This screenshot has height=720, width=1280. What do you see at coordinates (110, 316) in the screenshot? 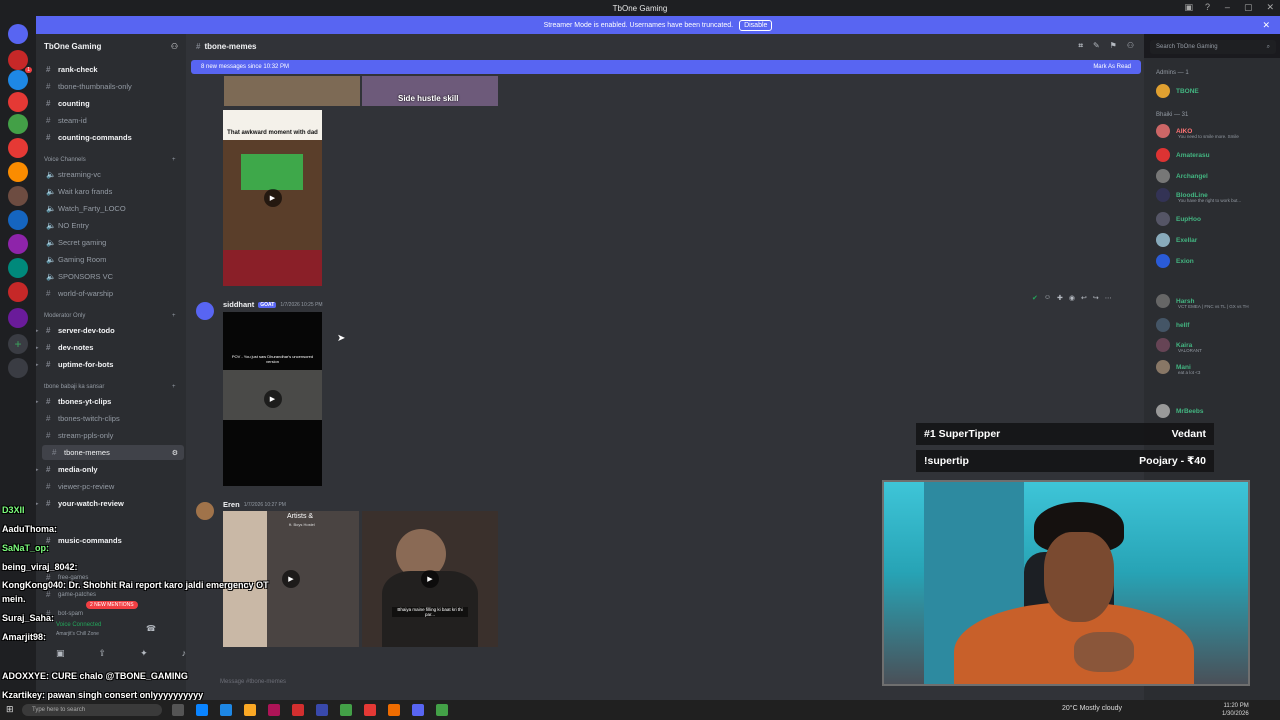
I see `category-moderator-only: Moderator Only +` at bounding box center [110, 316].